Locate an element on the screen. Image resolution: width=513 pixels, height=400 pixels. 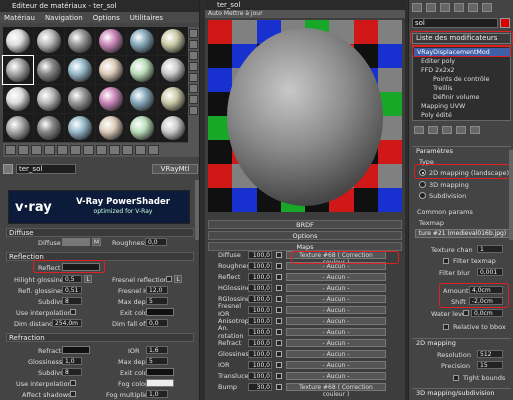
put-to-scene-icon is located at coordinates (23, 150).